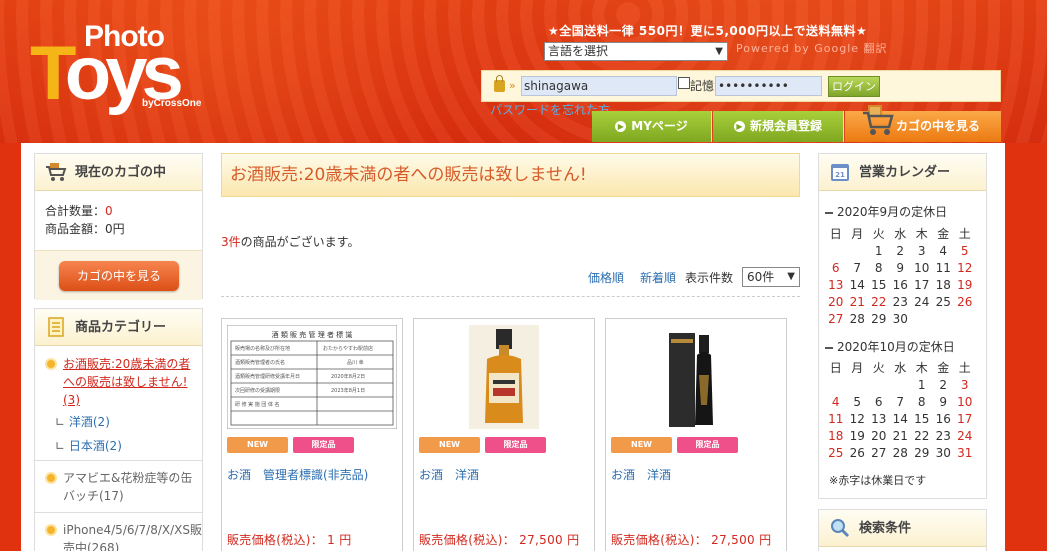 This screenshot has width=1047, height=551. I want to click on category-item: iPhone4/5/6/7/8/X/XS販売中(268), so click(118, 536).